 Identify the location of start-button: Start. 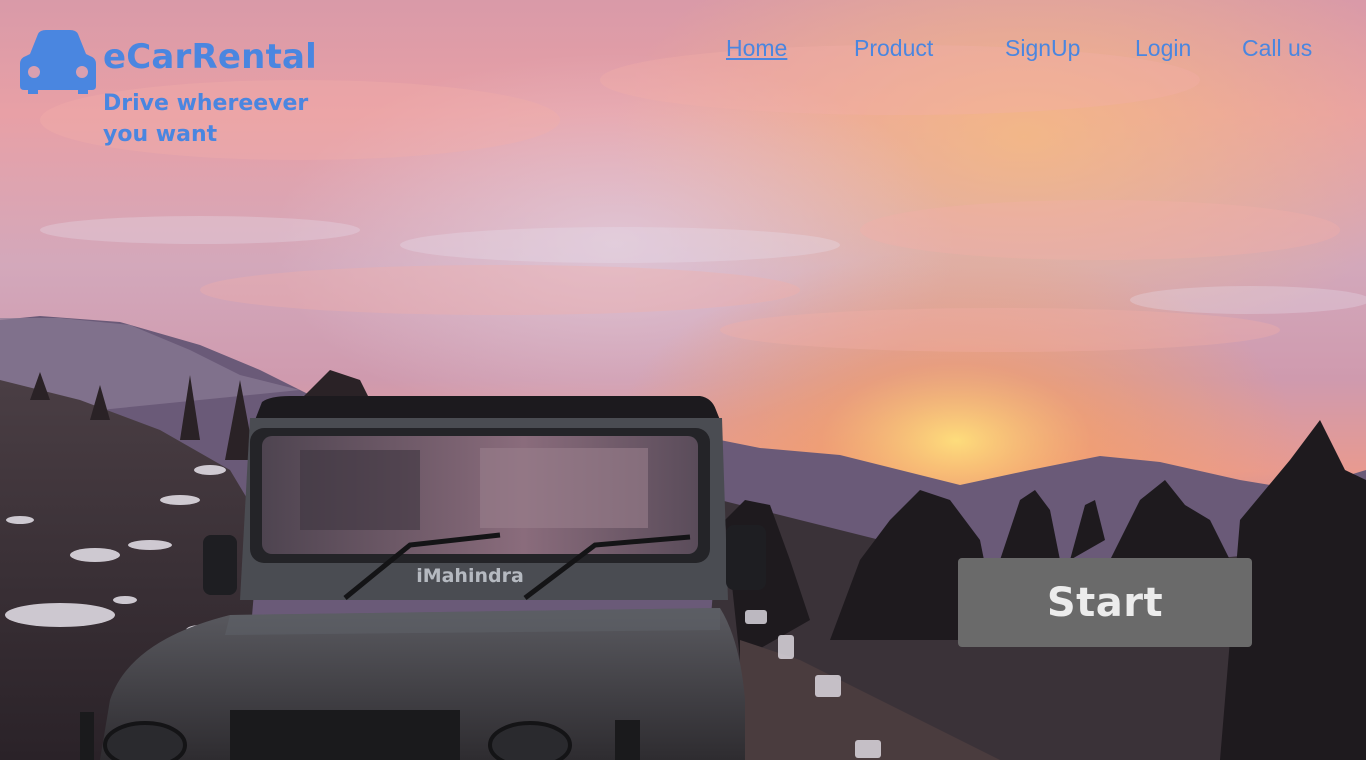
(1105, 602).